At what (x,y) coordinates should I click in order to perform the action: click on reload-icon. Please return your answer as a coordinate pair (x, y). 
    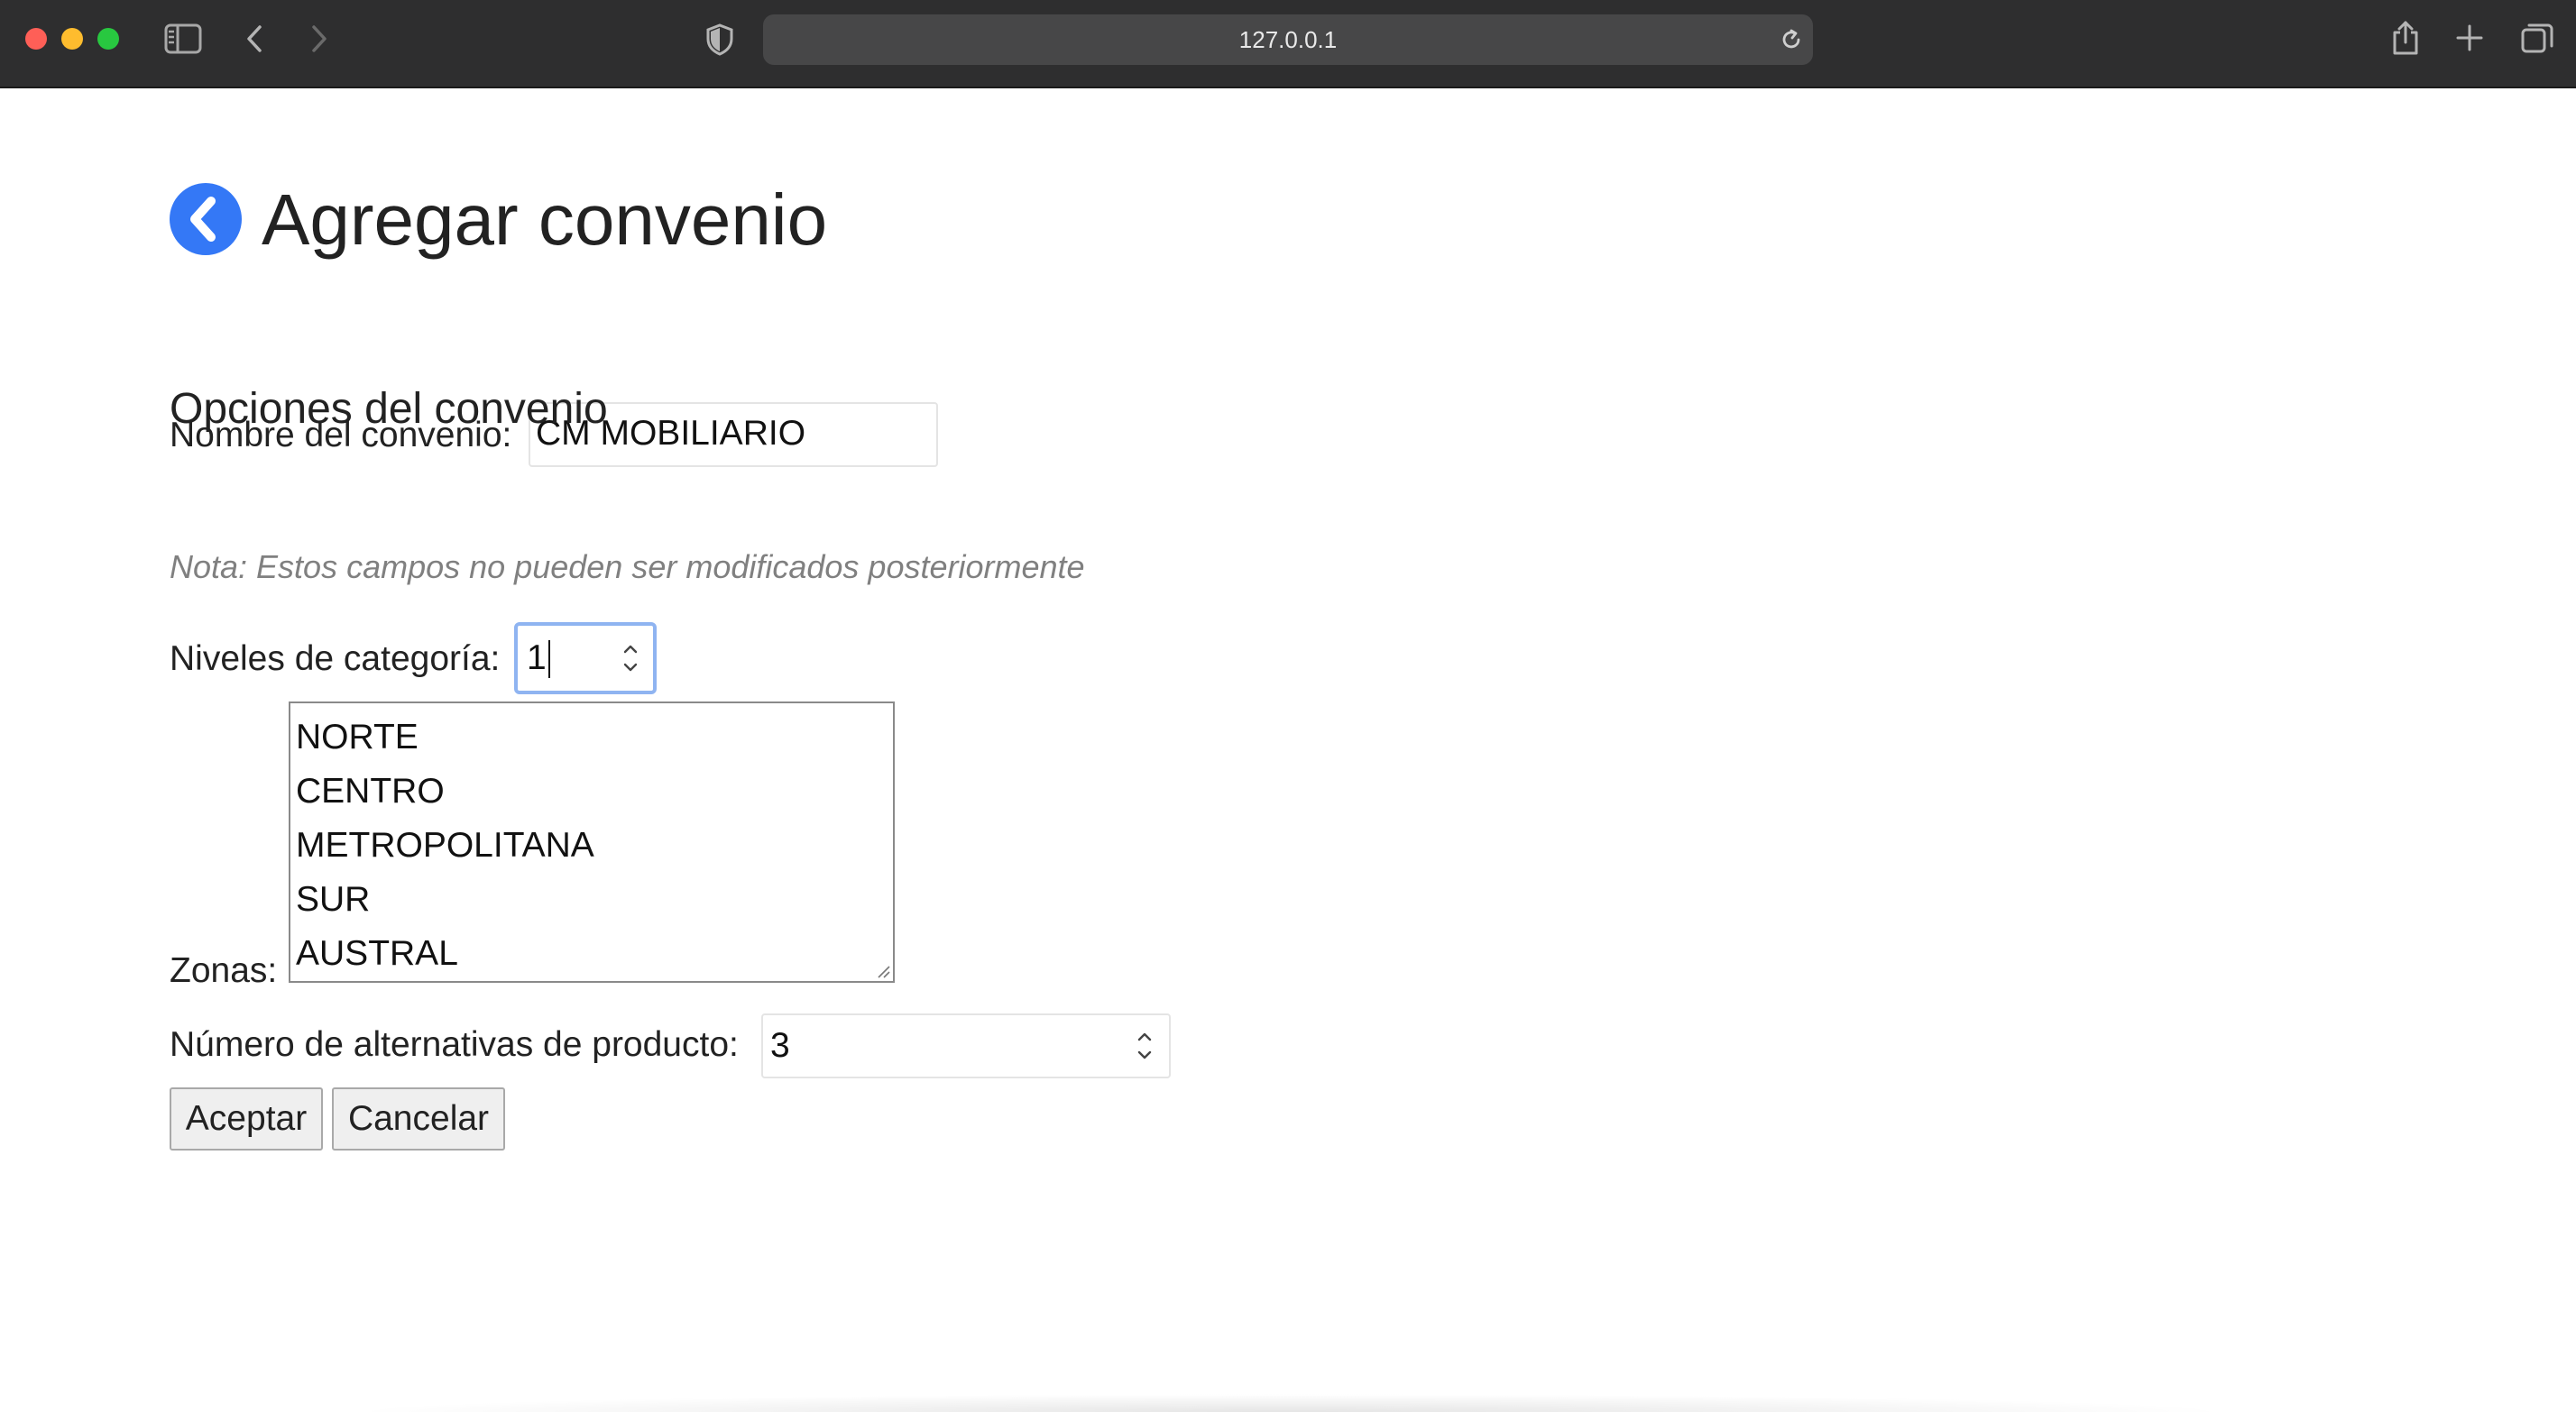
    Looking at the image, I should click on (1791, 39).